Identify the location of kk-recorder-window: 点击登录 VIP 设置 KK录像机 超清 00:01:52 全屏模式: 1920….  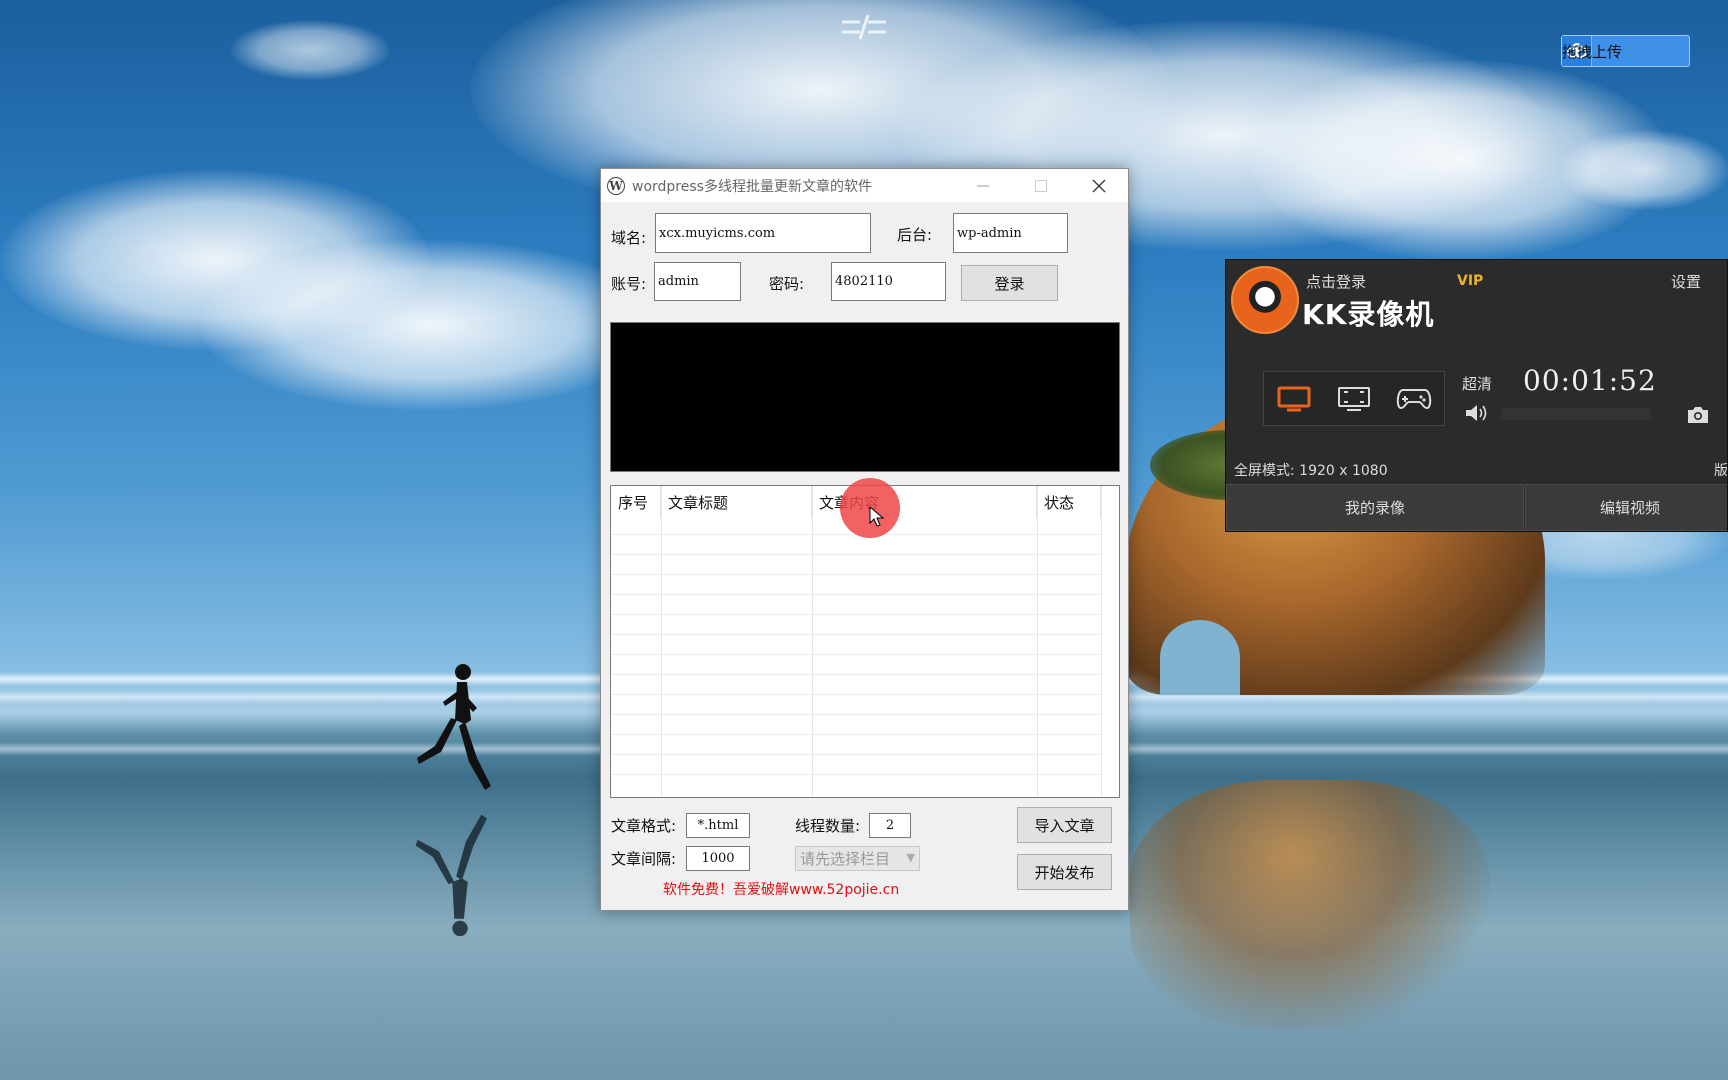
(1476, 395).